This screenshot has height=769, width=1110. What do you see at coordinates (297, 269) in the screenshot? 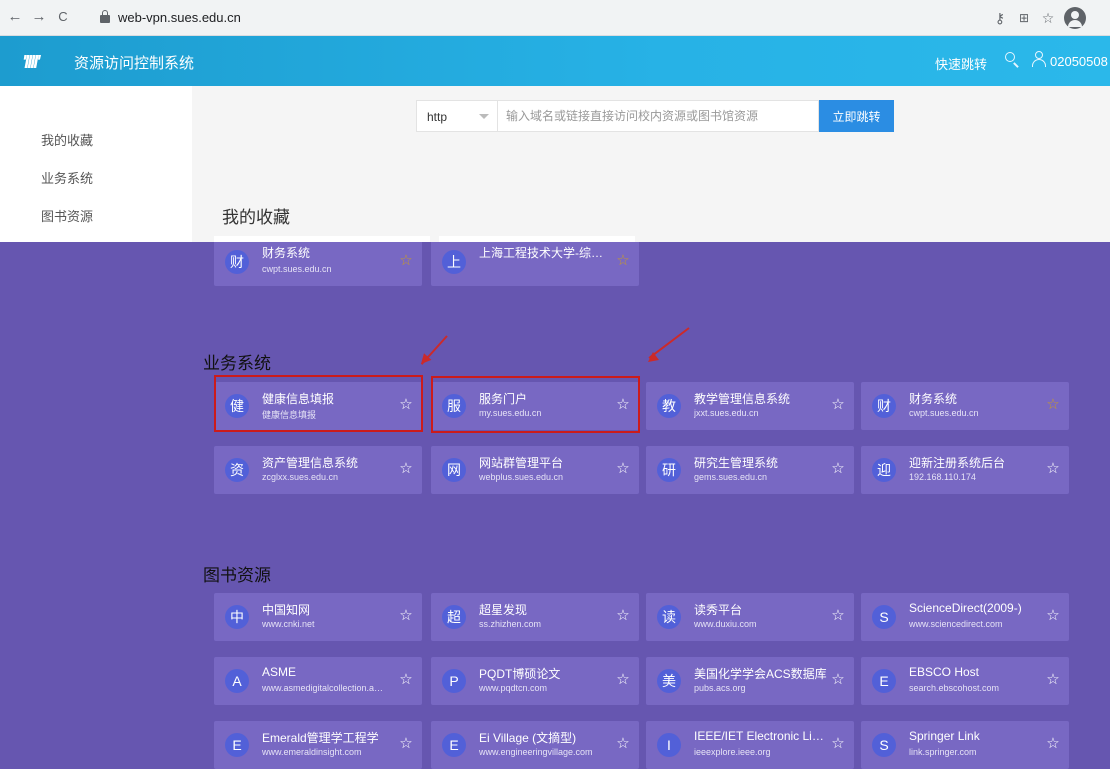
I see `card-host: cwpt.sues.edu.cn` at bounding box center [297, 269].